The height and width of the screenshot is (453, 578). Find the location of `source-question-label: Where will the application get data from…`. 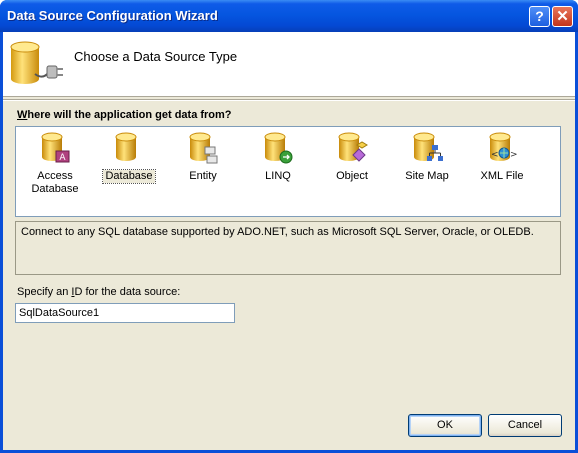

source-question-label: Where will the application get data from… is located at coordinates (124, 115).